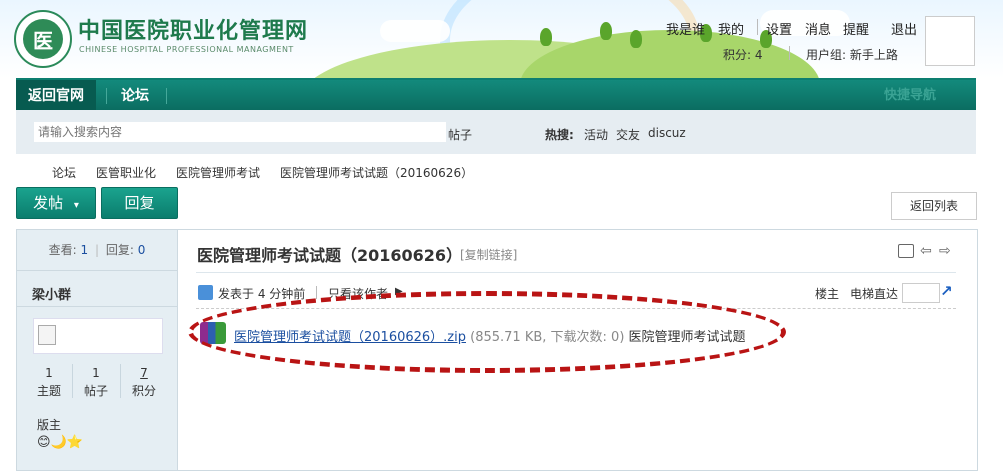 The image size is (1003, 471). I want to click on breadcrumb-category: 医管职业化, so click(126, 172).